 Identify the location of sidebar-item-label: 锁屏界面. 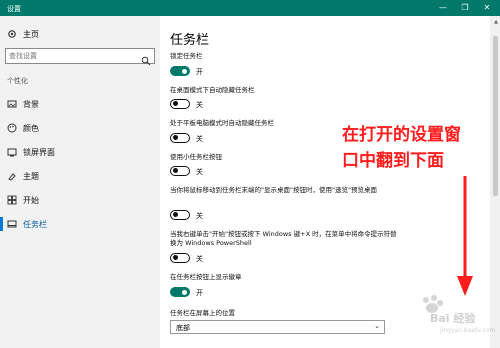
(39, 152).